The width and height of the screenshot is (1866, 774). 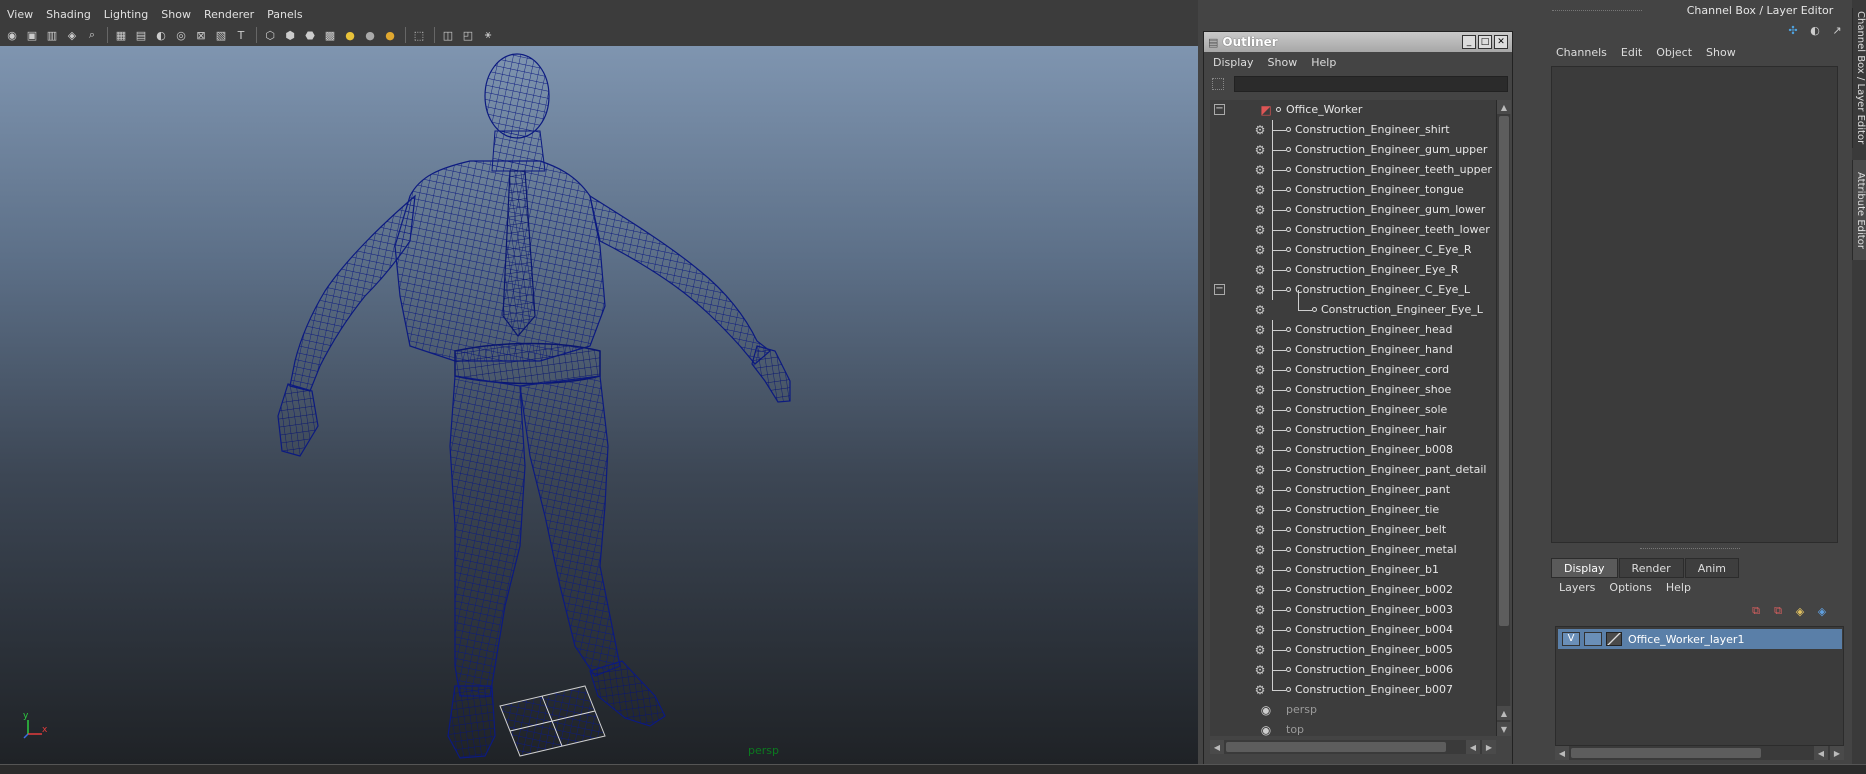 What do you see at coordinates (1353, 330) in the screenshot?
I see `outliner-item: ⚙ Construction_Engineer_head` at bounding box center [1353, 330].